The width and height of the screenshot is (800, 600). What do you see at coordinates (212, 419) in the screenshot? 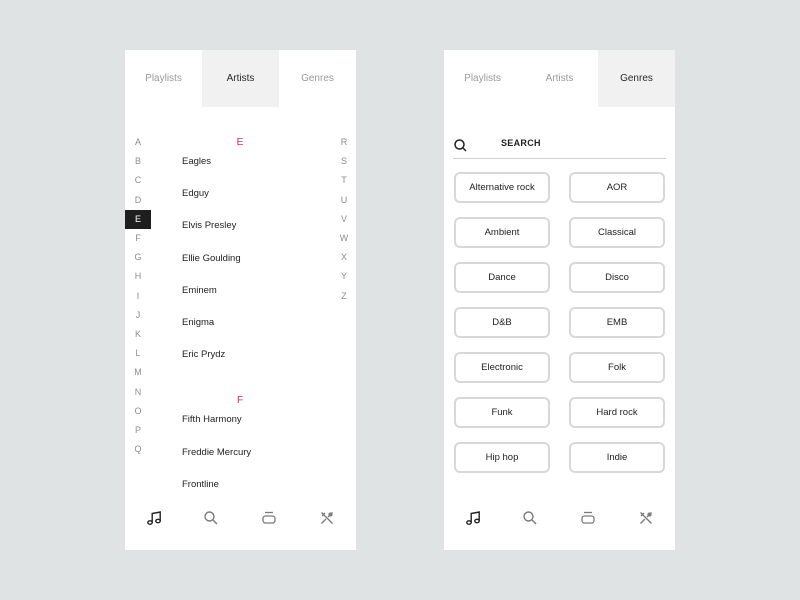
I see `artist-item: Fifth Harmony` at bounding box center [212, 419].